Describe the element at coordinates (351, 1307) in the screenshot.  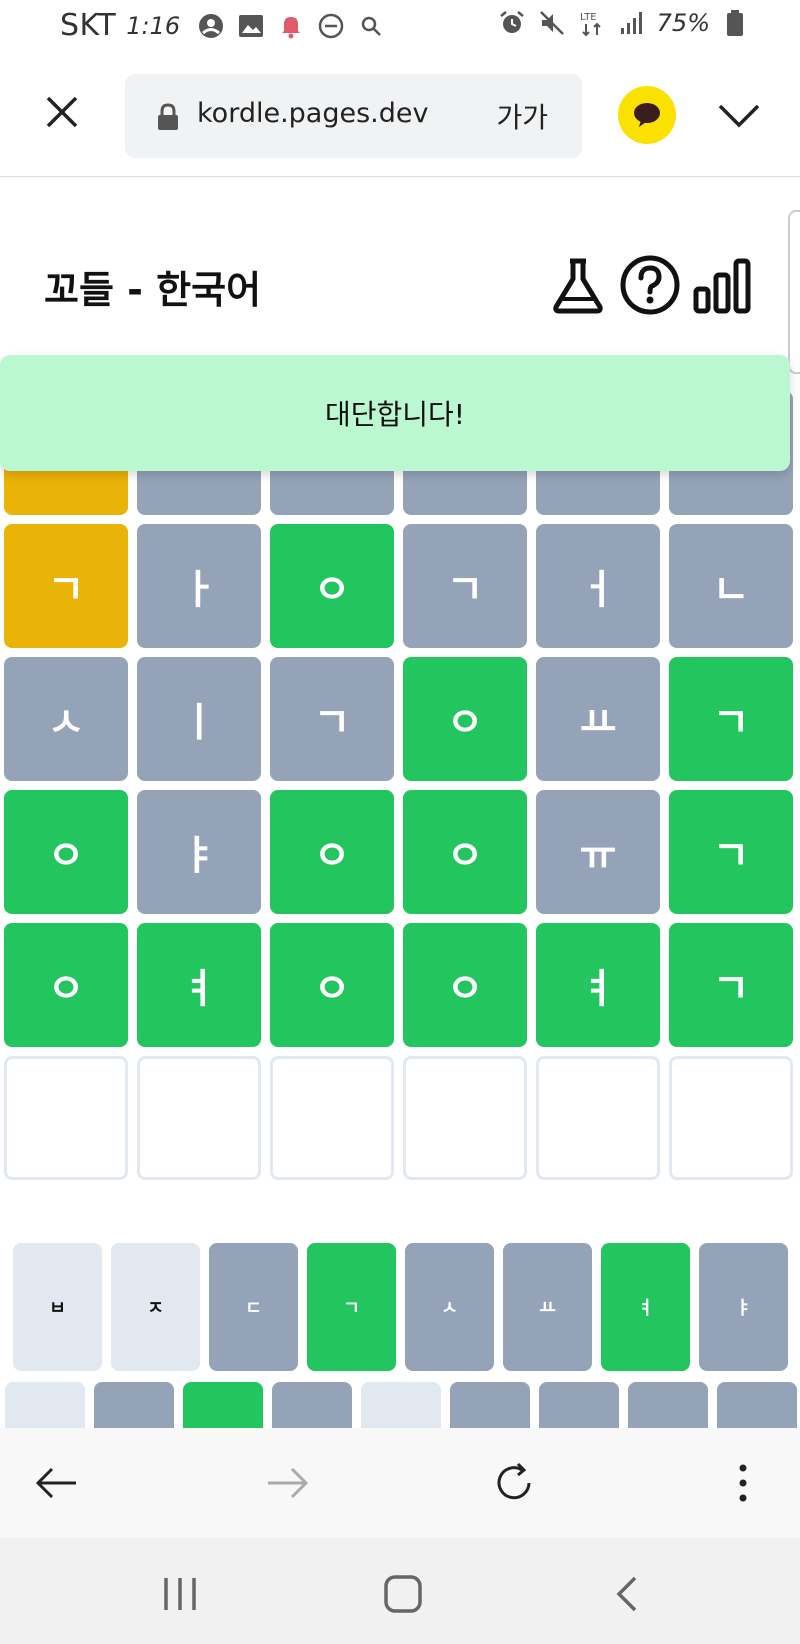
I see `keyboard-key: ㄱ` at that location.